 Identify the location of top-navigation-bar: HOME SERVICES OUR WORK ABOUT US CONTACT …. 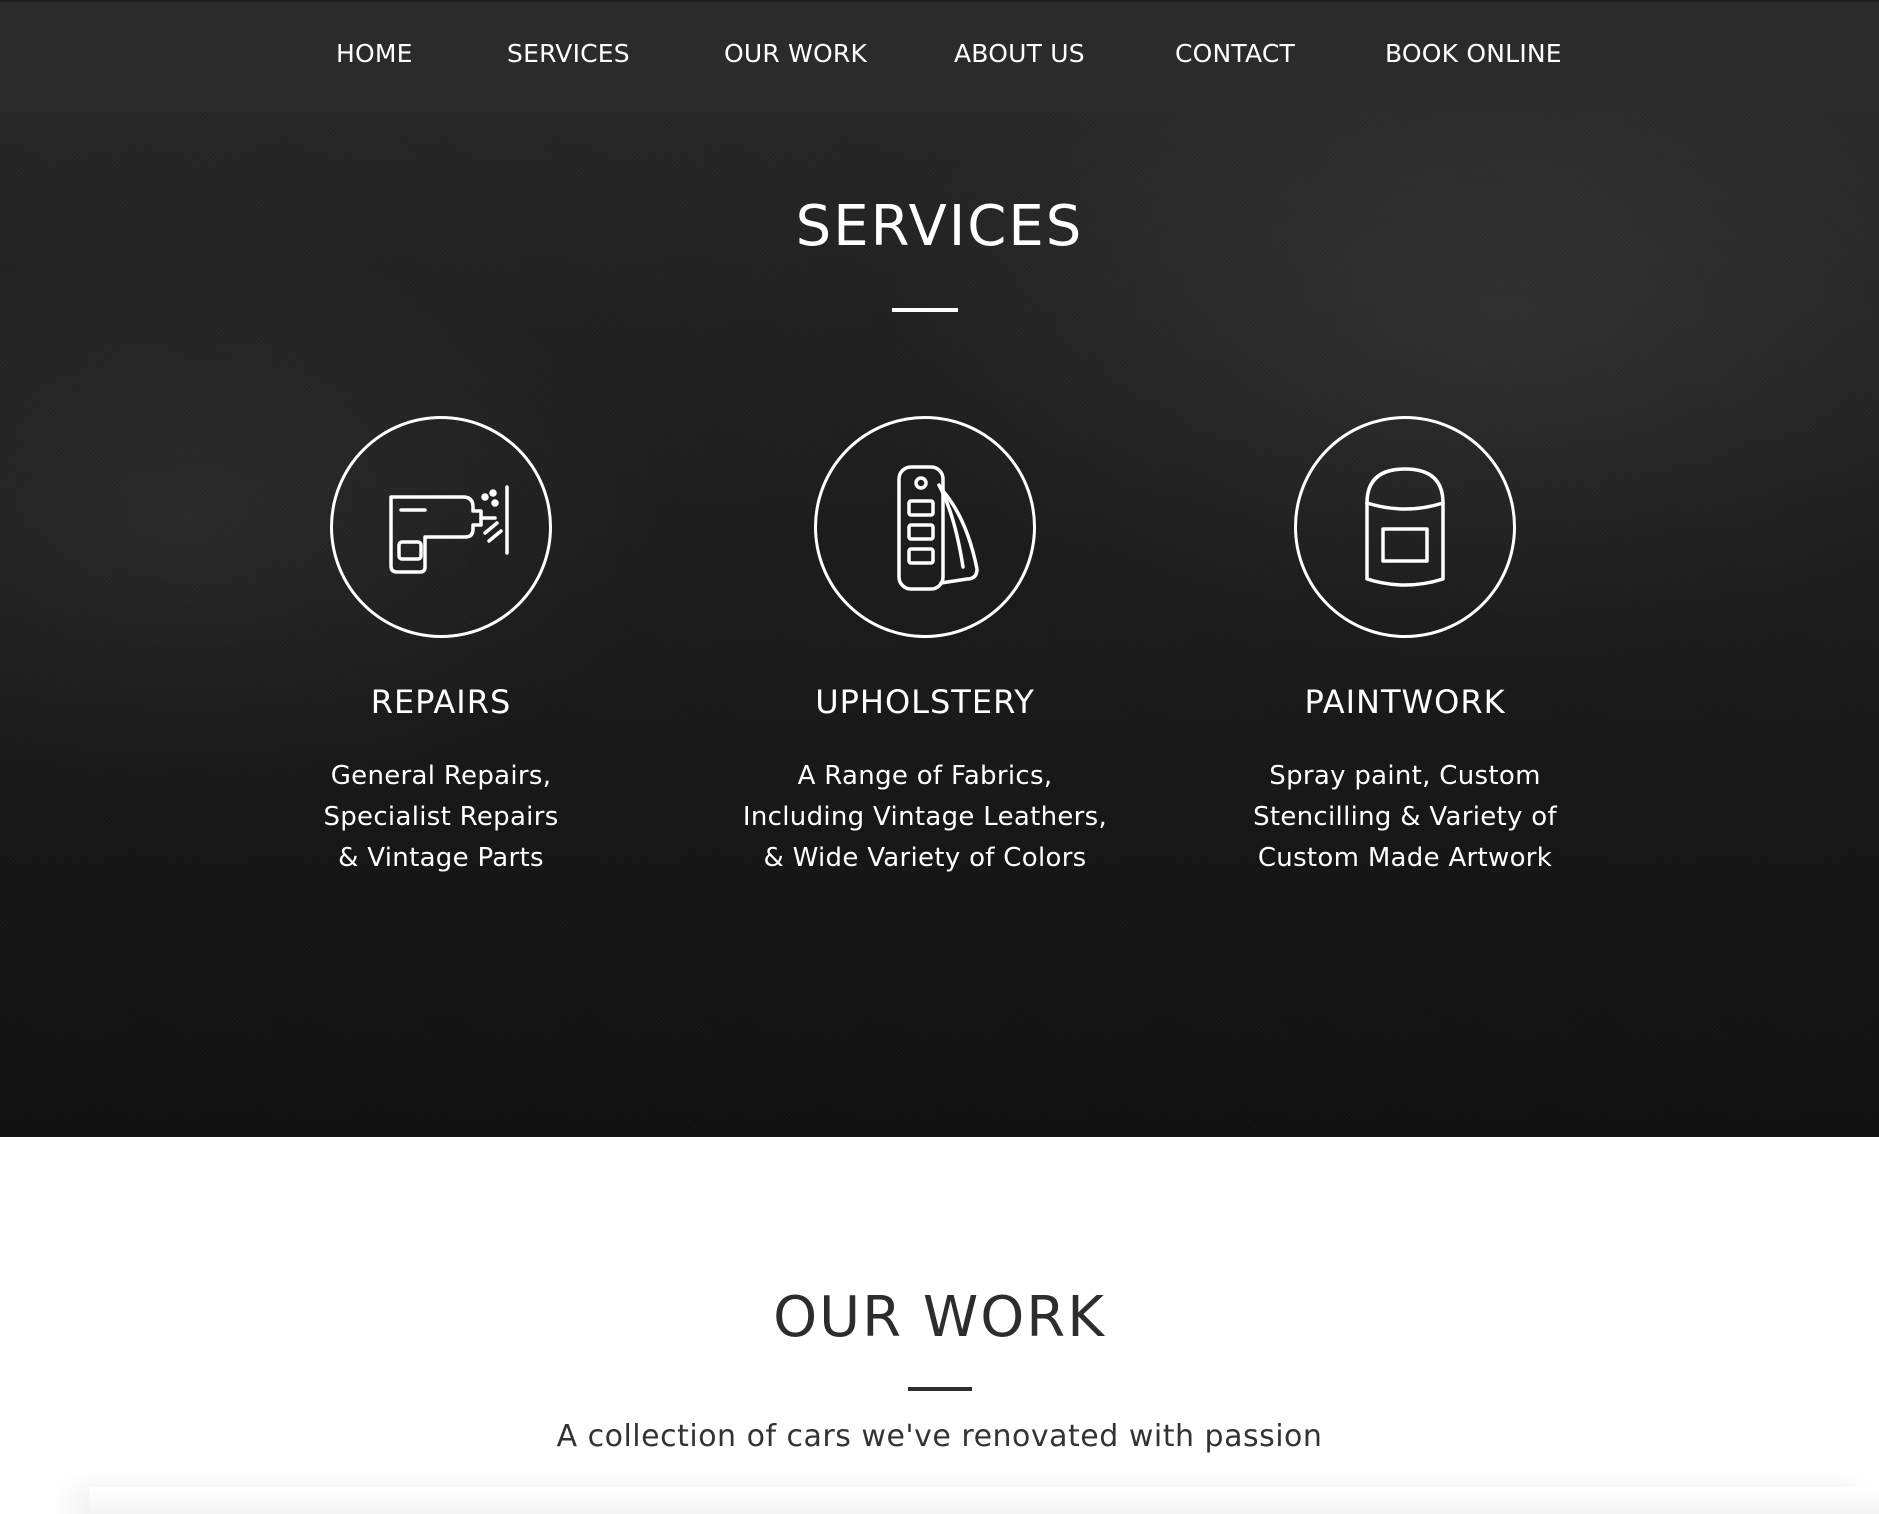
(939, 56).